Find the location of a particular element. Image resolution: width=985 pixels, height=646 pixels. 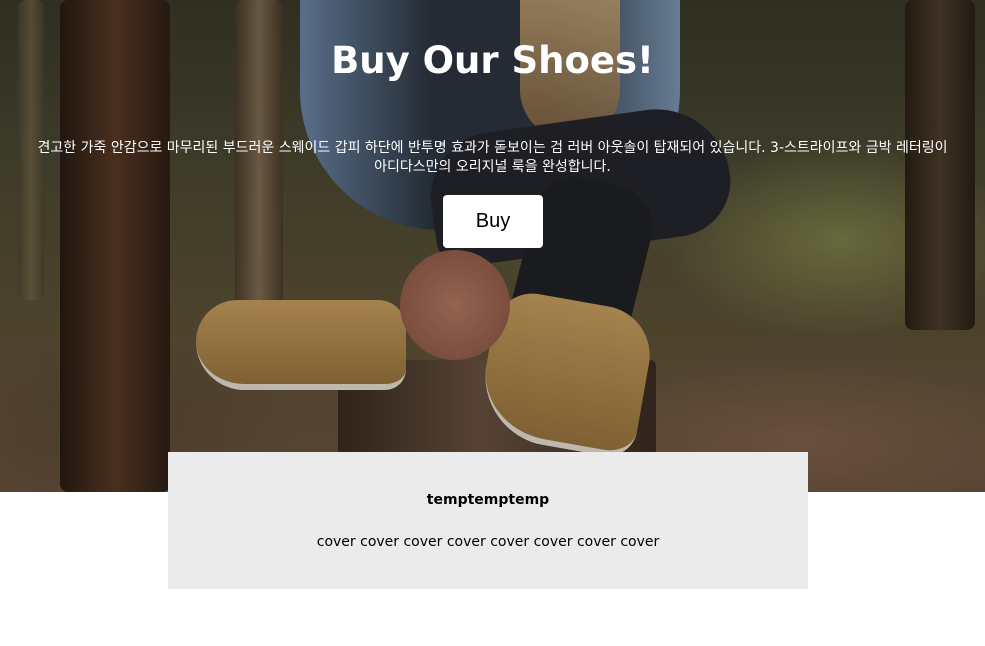

card-title: temptemptemp is located at coordinates (488, 500).